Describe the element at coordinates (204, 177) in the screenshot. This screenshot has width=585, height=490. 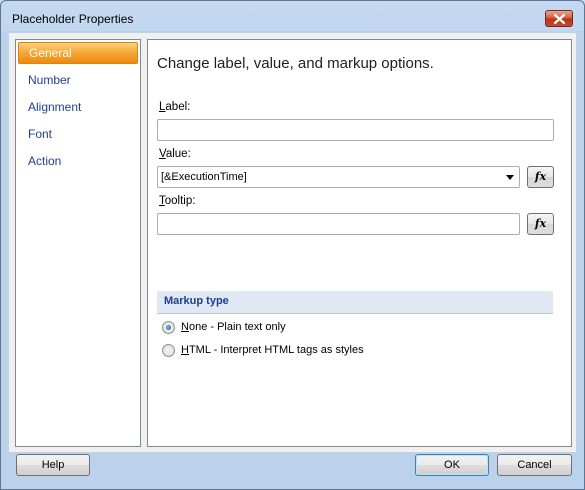
I see `value-combobox-text: [&ExecutionTime]` at that location.